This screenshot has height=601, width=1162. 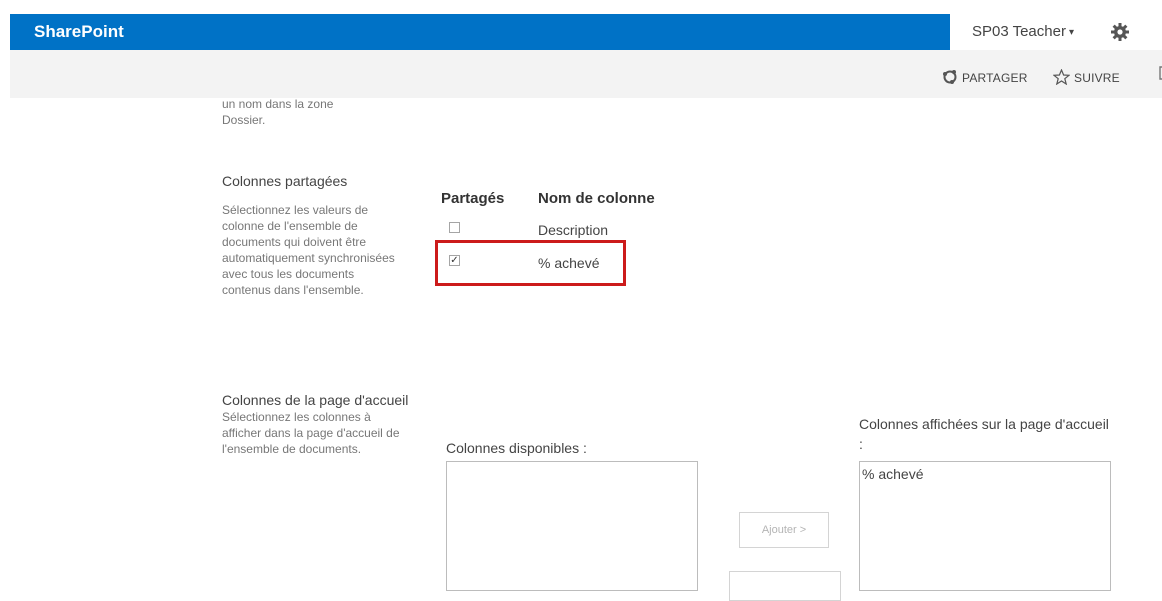 I want to click on user-name: SP03 Teacher, so click(x=1019, y=31).